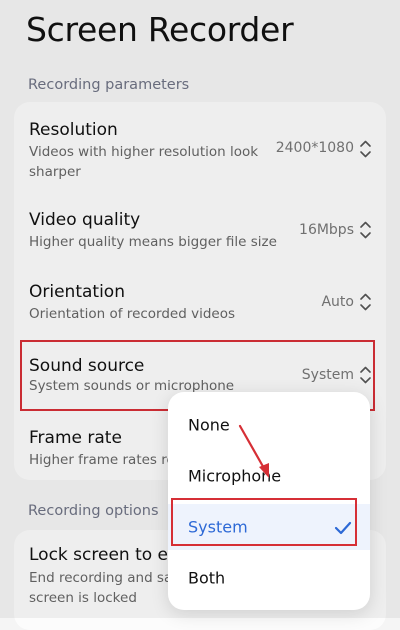 The height and width of the screenshot is (630, 400). What do you see at coordinates (269, 578) in the screenshot?
I see `dropdown-option-both: Both` at bounding box center [269, 578].